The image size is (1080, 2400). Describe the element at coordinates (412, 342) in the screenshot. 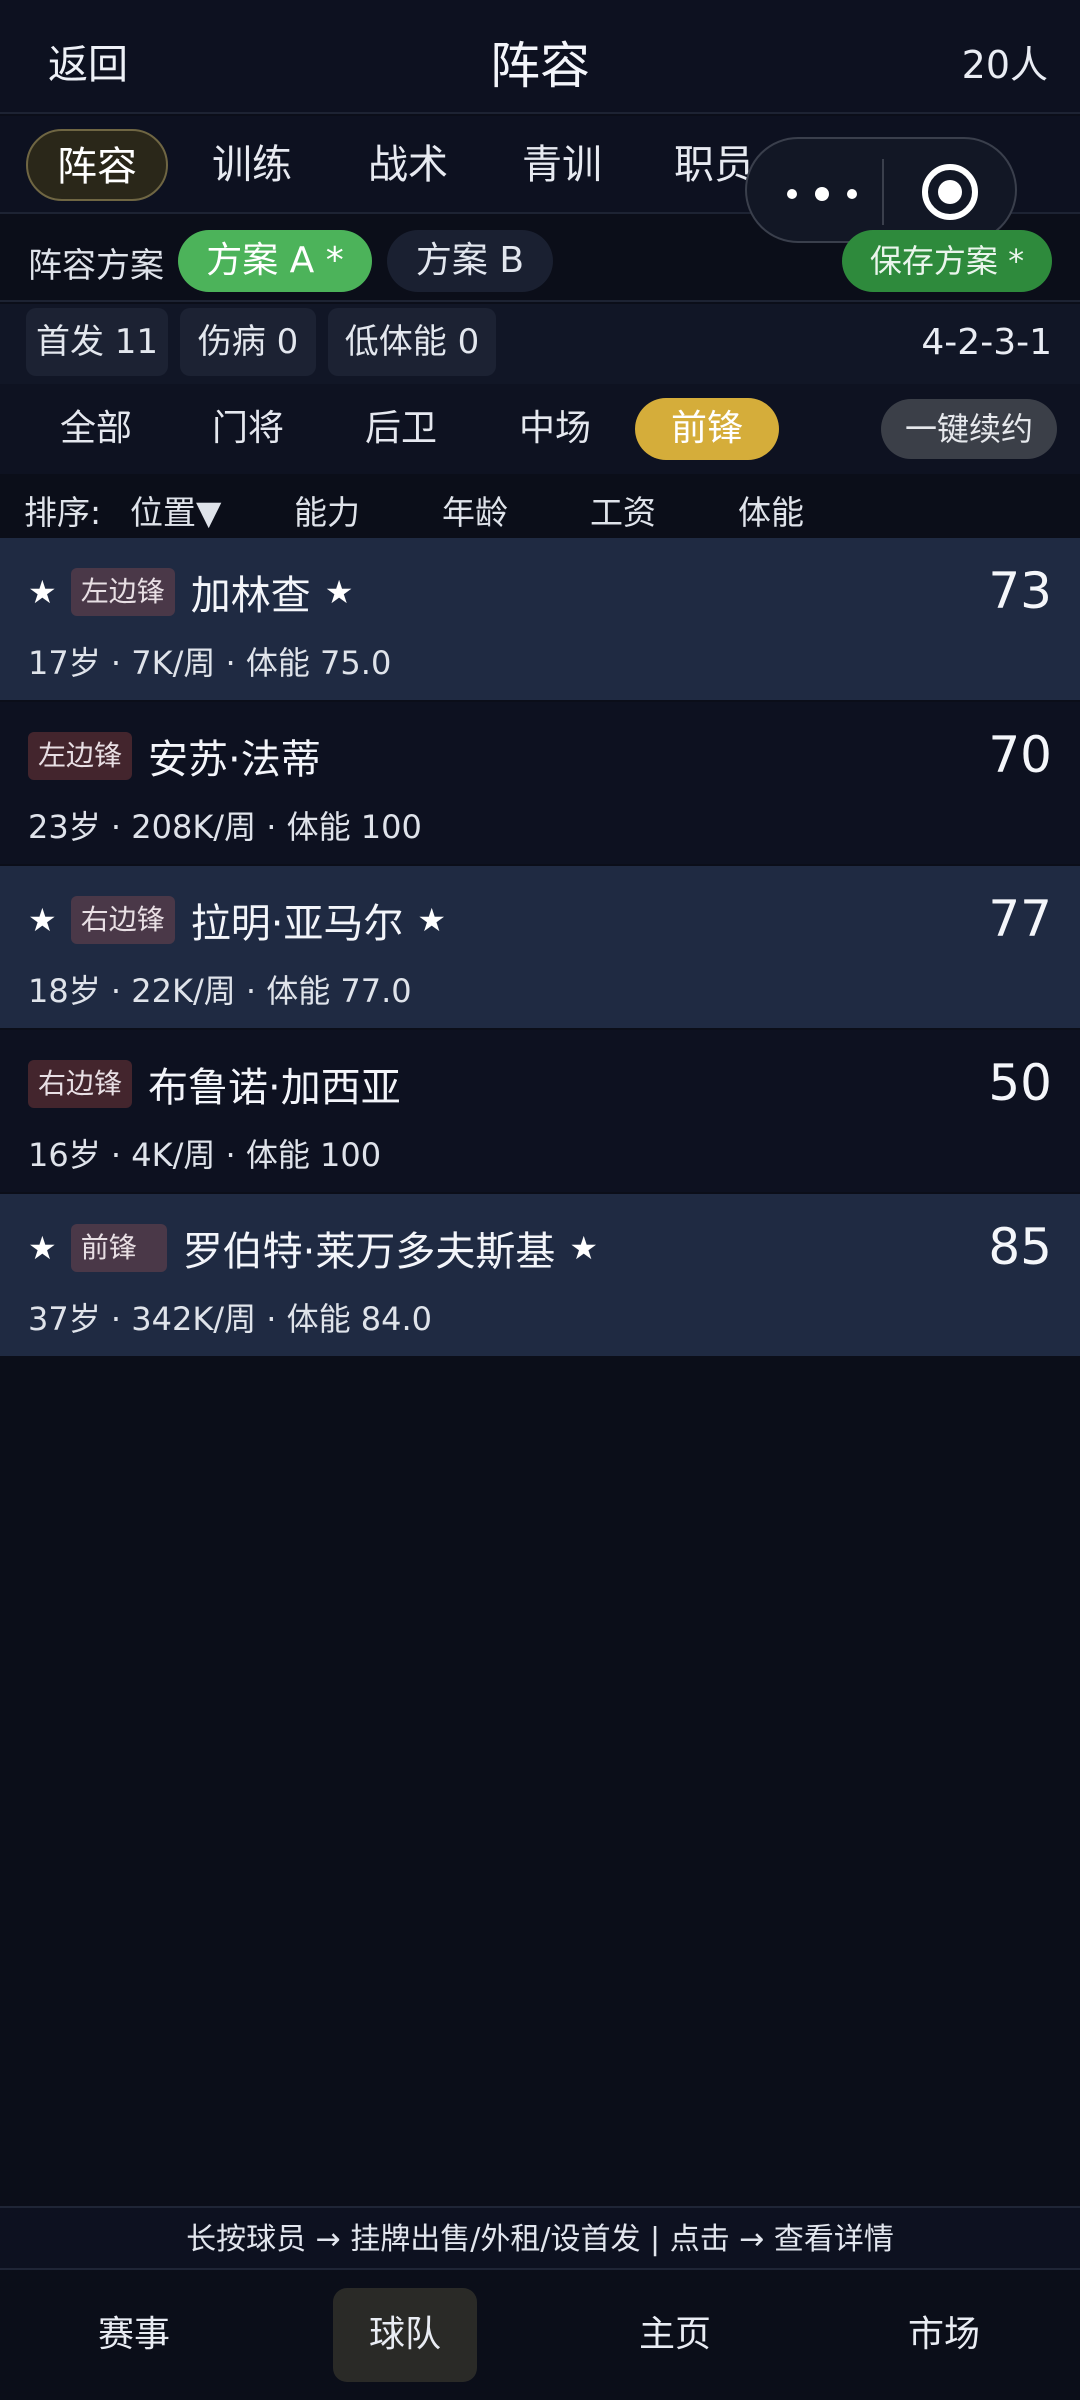

I see `low-stamina-chip: 低体能 0` at that location.